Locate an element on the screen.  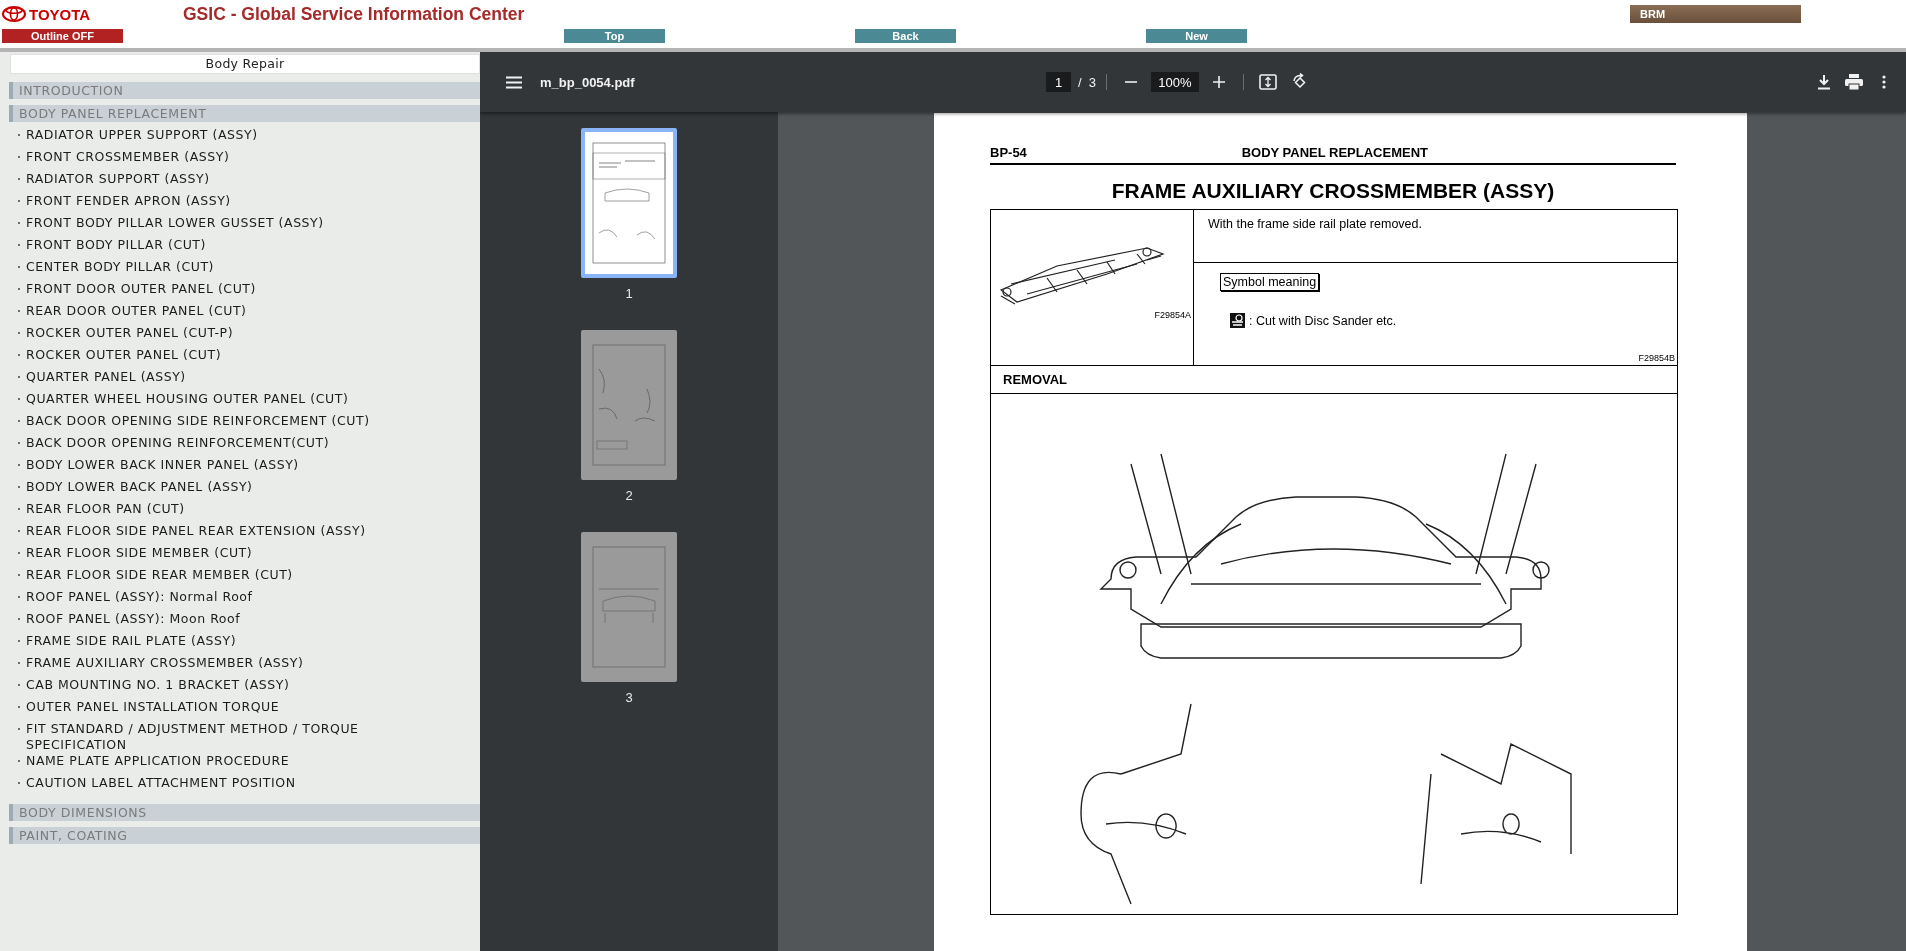
topic-link: FRONT DOOR OUTER PANEL (CUT) is located at coordinates (141, 289).